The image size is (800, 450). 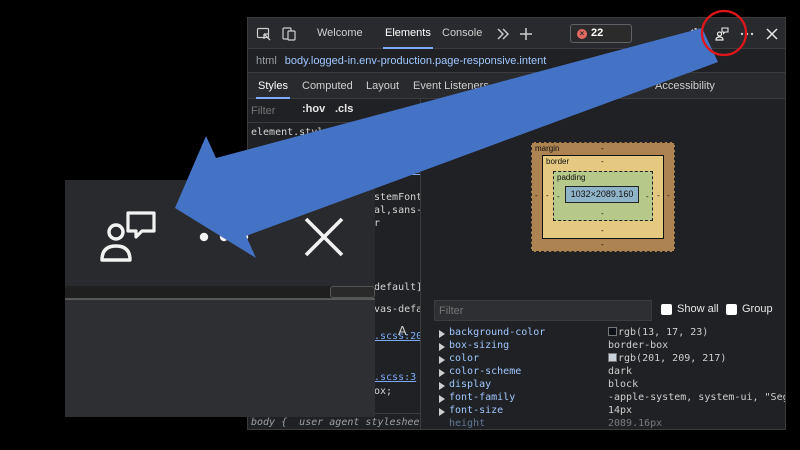 I want to click on property-value: rgb(13, 17, 23), so click(x=658, y=332).